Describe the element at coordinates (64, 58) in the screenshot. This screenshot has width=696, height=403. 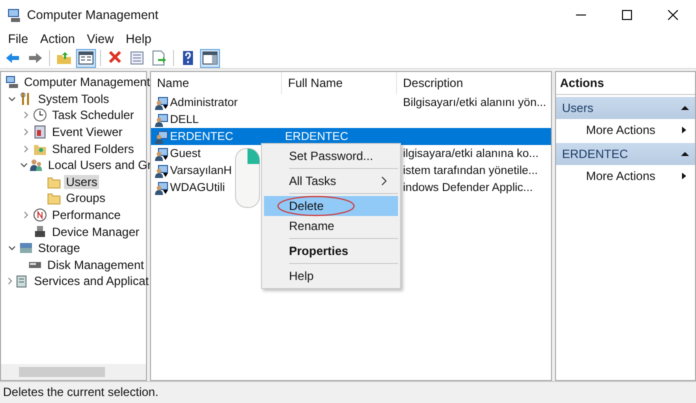
I see `up-icon` at that location.